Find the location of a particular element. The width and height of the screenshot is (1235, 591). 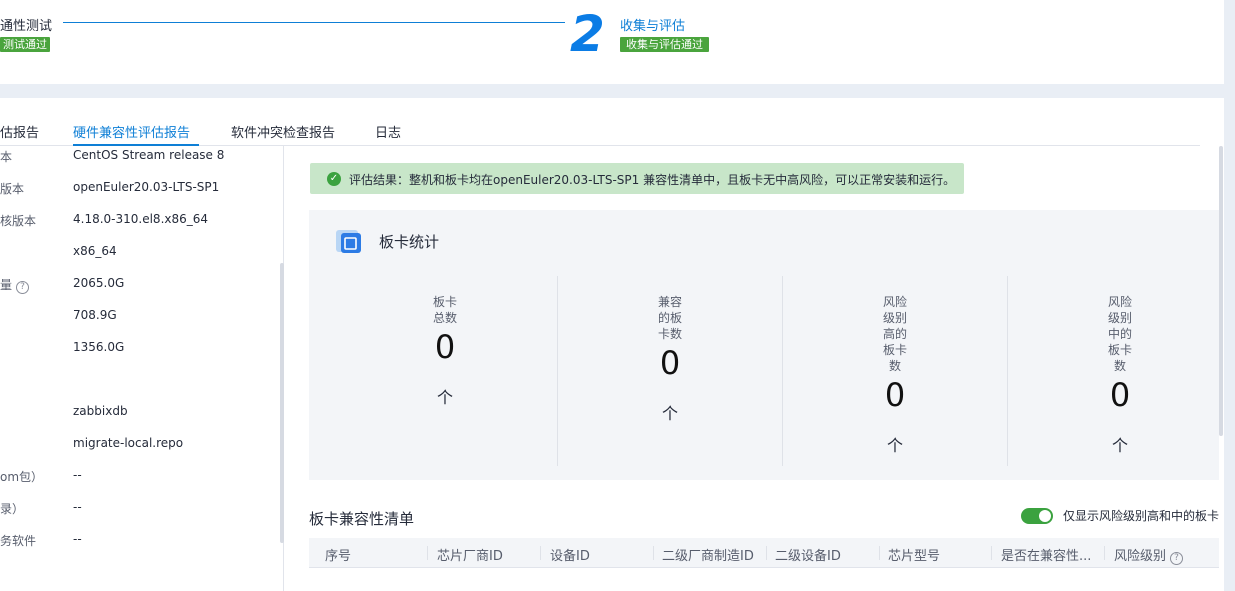

board-stats-icon is located at coordinates (348, 241).